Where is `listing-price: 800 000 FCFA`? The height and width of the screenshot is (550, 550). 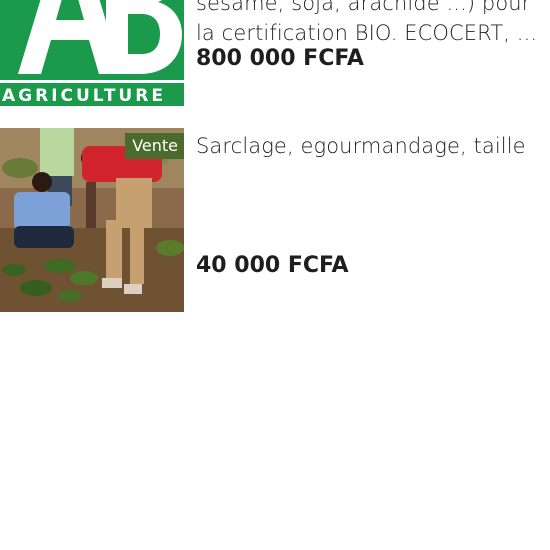 listing-price: 800 000 FCFA is located at coordinates (280, 58).